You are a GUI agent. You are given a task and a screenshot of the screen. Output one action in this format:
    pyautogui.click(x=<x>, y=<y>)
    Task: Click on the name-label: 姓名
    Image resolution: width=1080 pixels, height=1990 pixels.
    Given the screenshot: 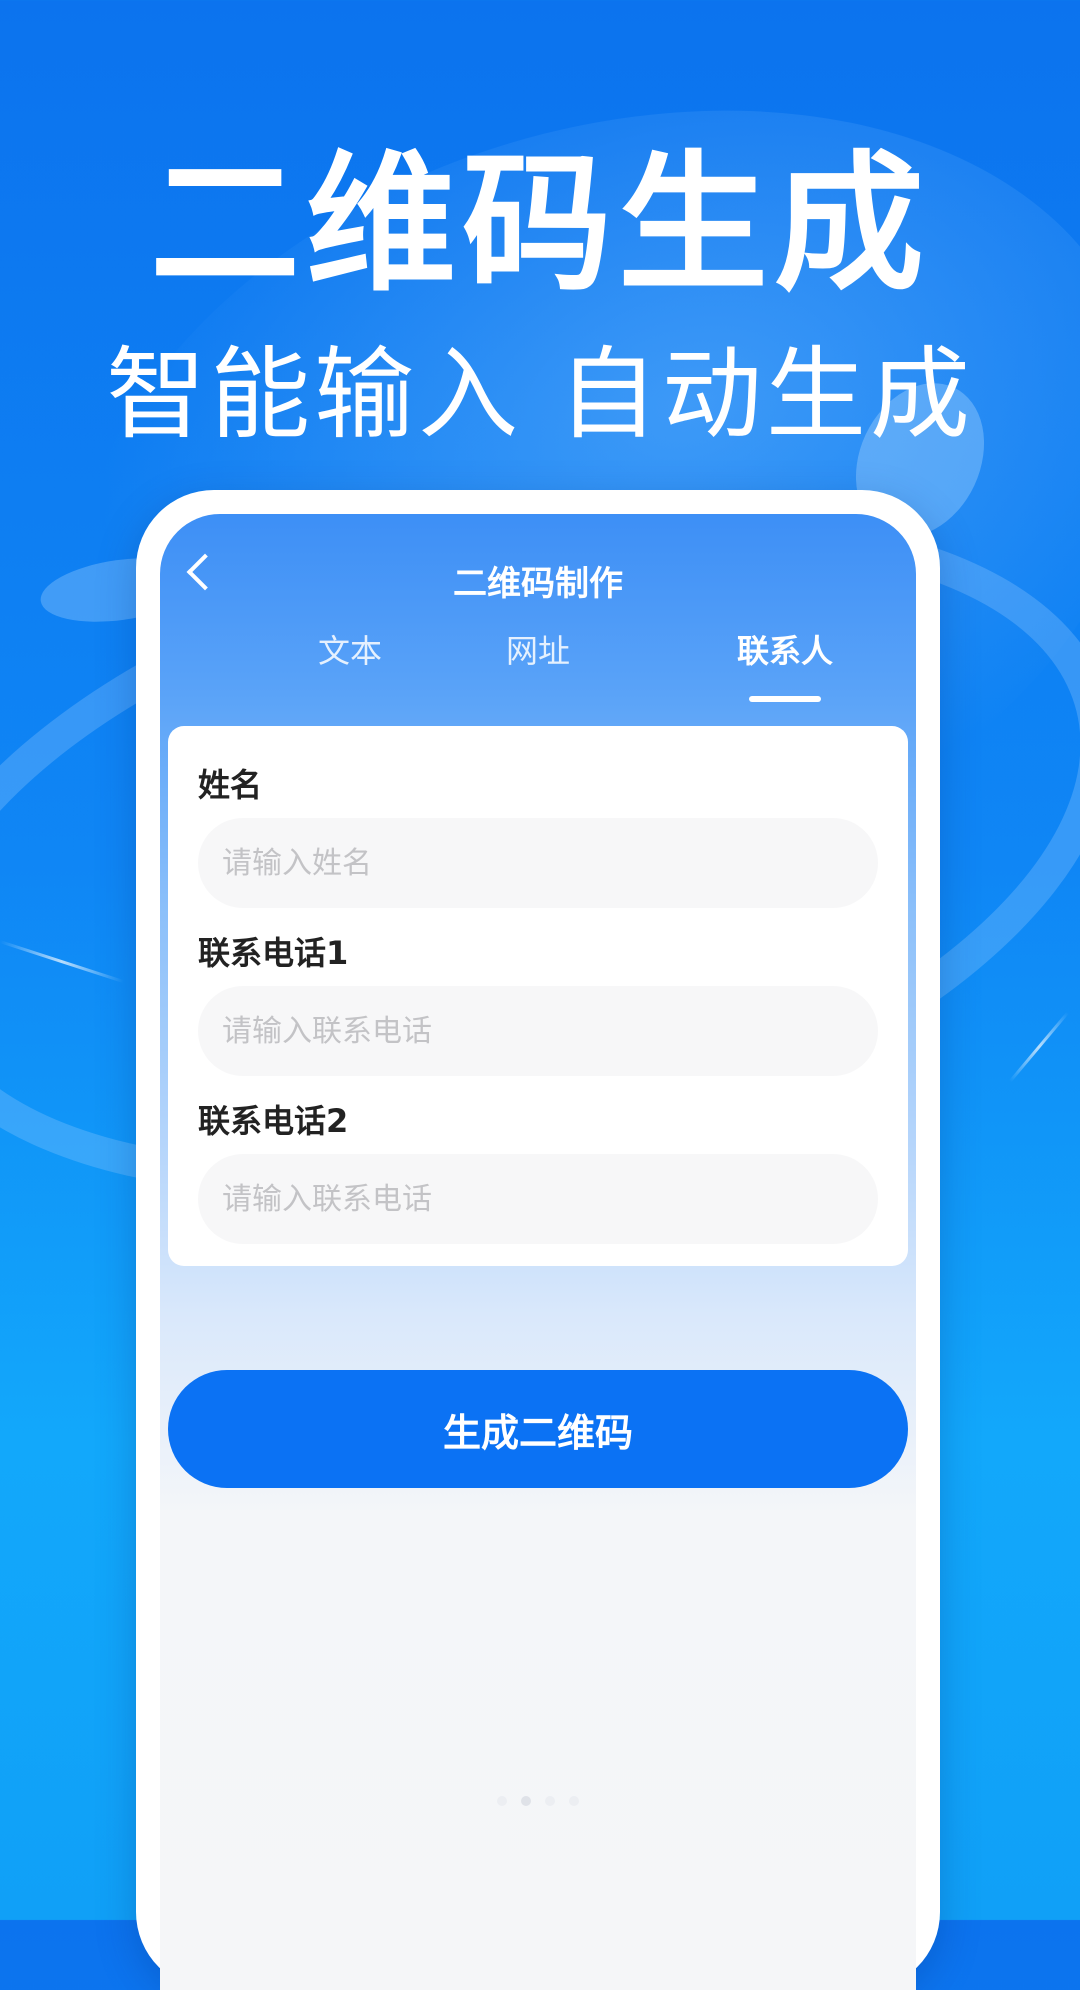 What is the action you would take?
    pyautogui.click(x=230, y=785)
    